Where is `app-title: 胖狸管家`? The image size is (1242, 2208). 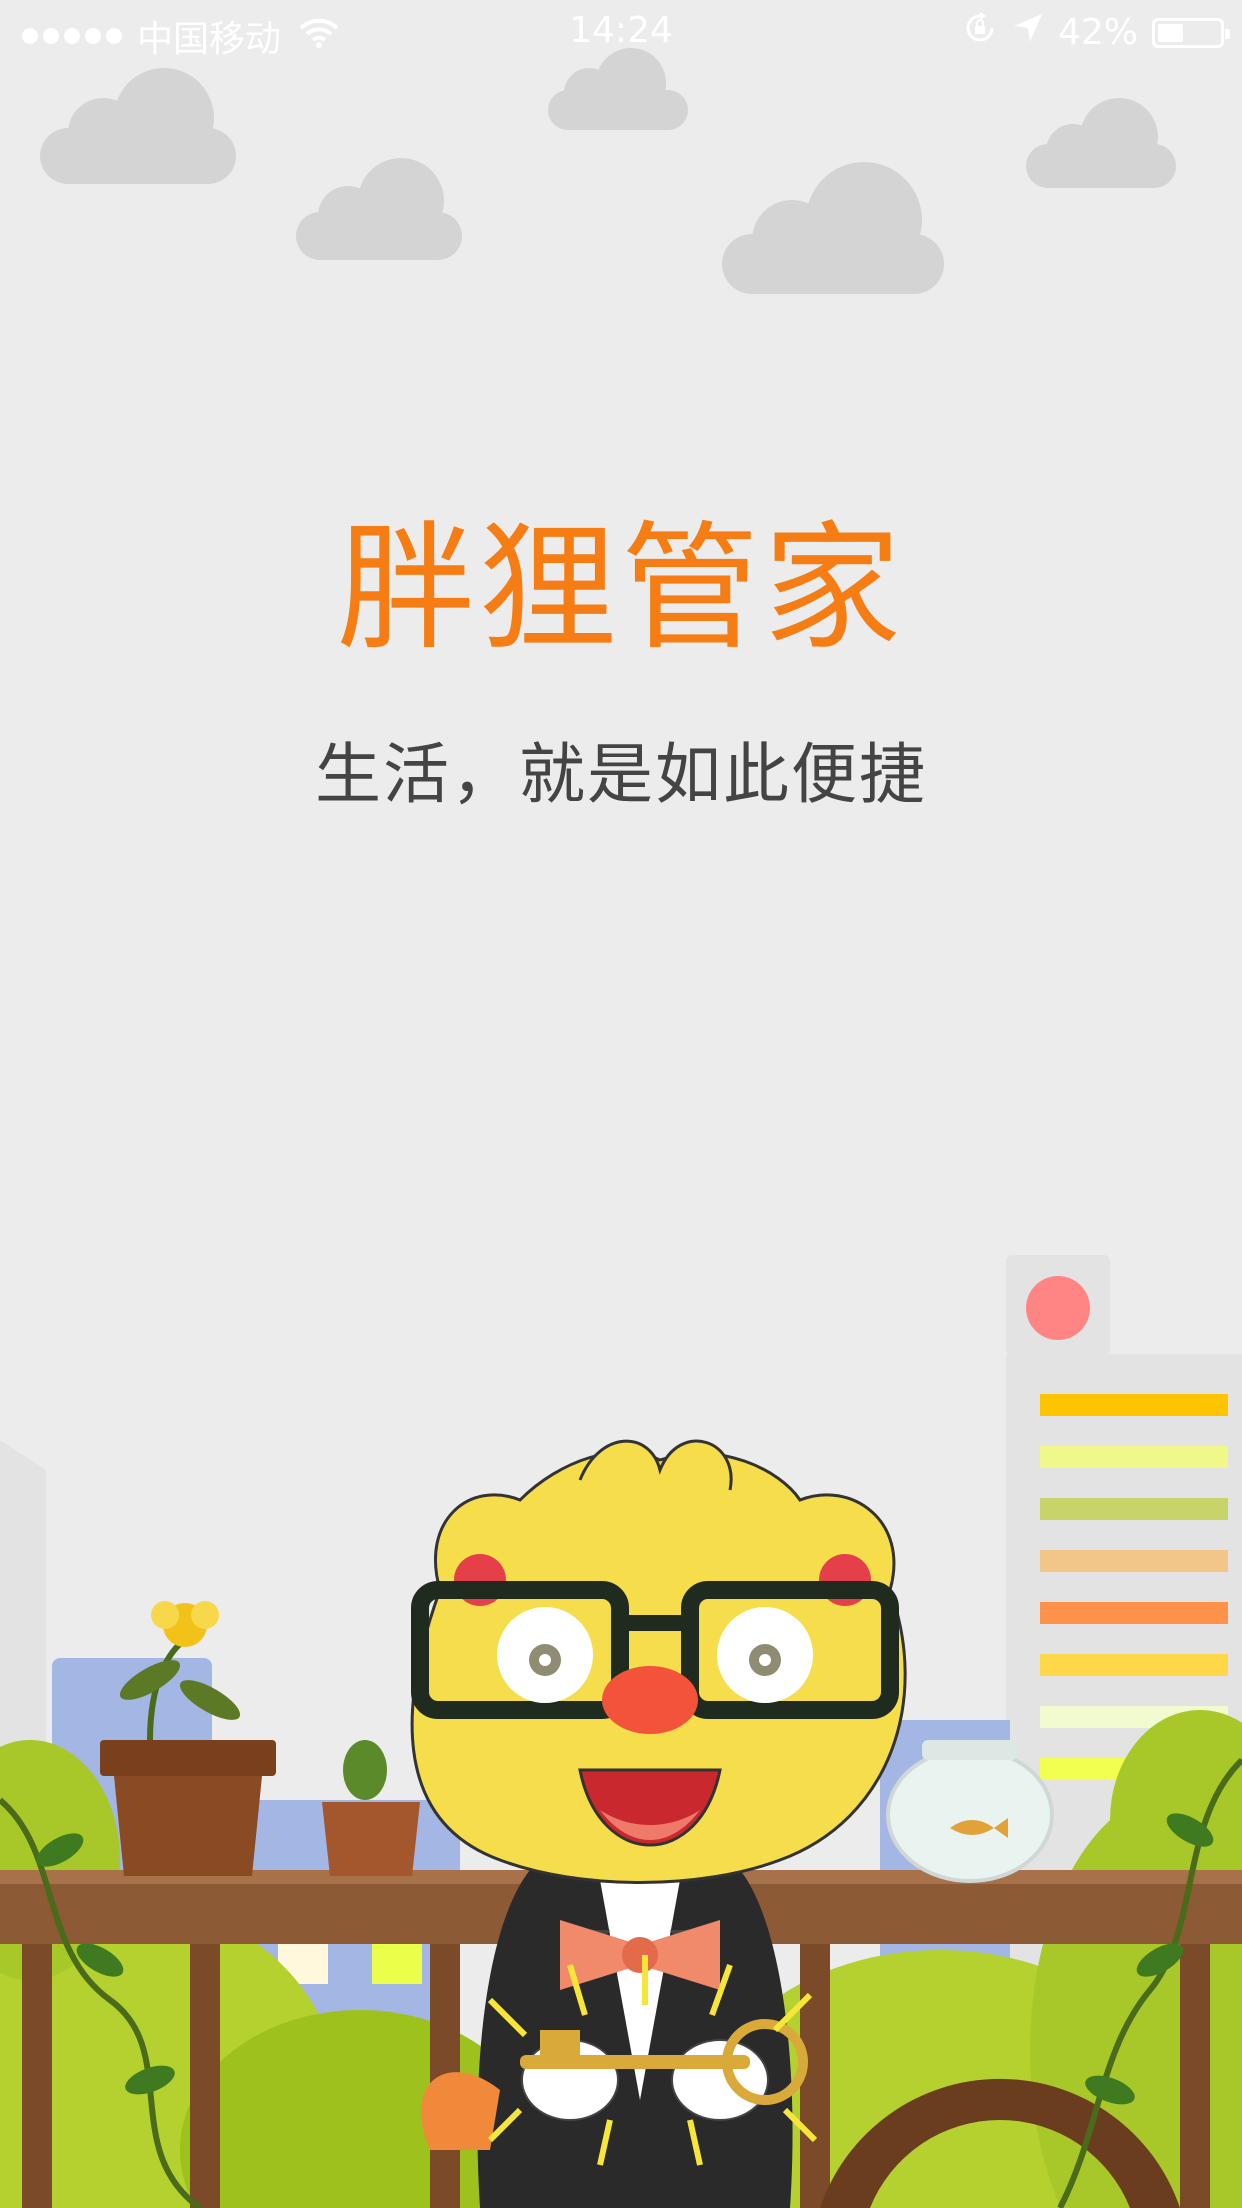 app-title: 胖狸管家 is located at coordinates (620, 588).